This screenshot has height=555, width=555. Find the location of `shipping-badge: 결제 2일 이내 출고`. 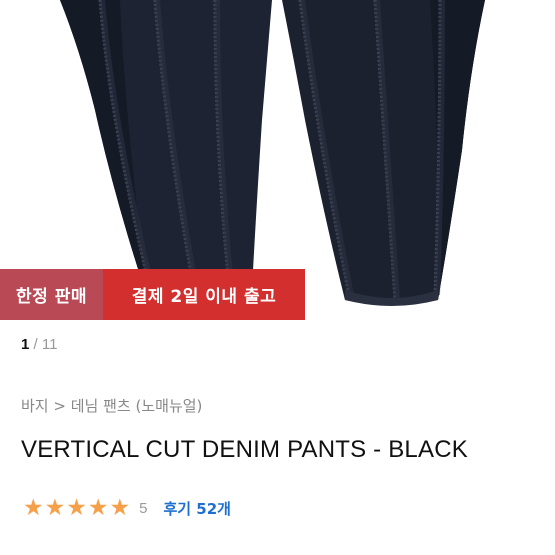

shipping-badge: 결제 2일 이내 출고 is located at coordinates (204, 294).